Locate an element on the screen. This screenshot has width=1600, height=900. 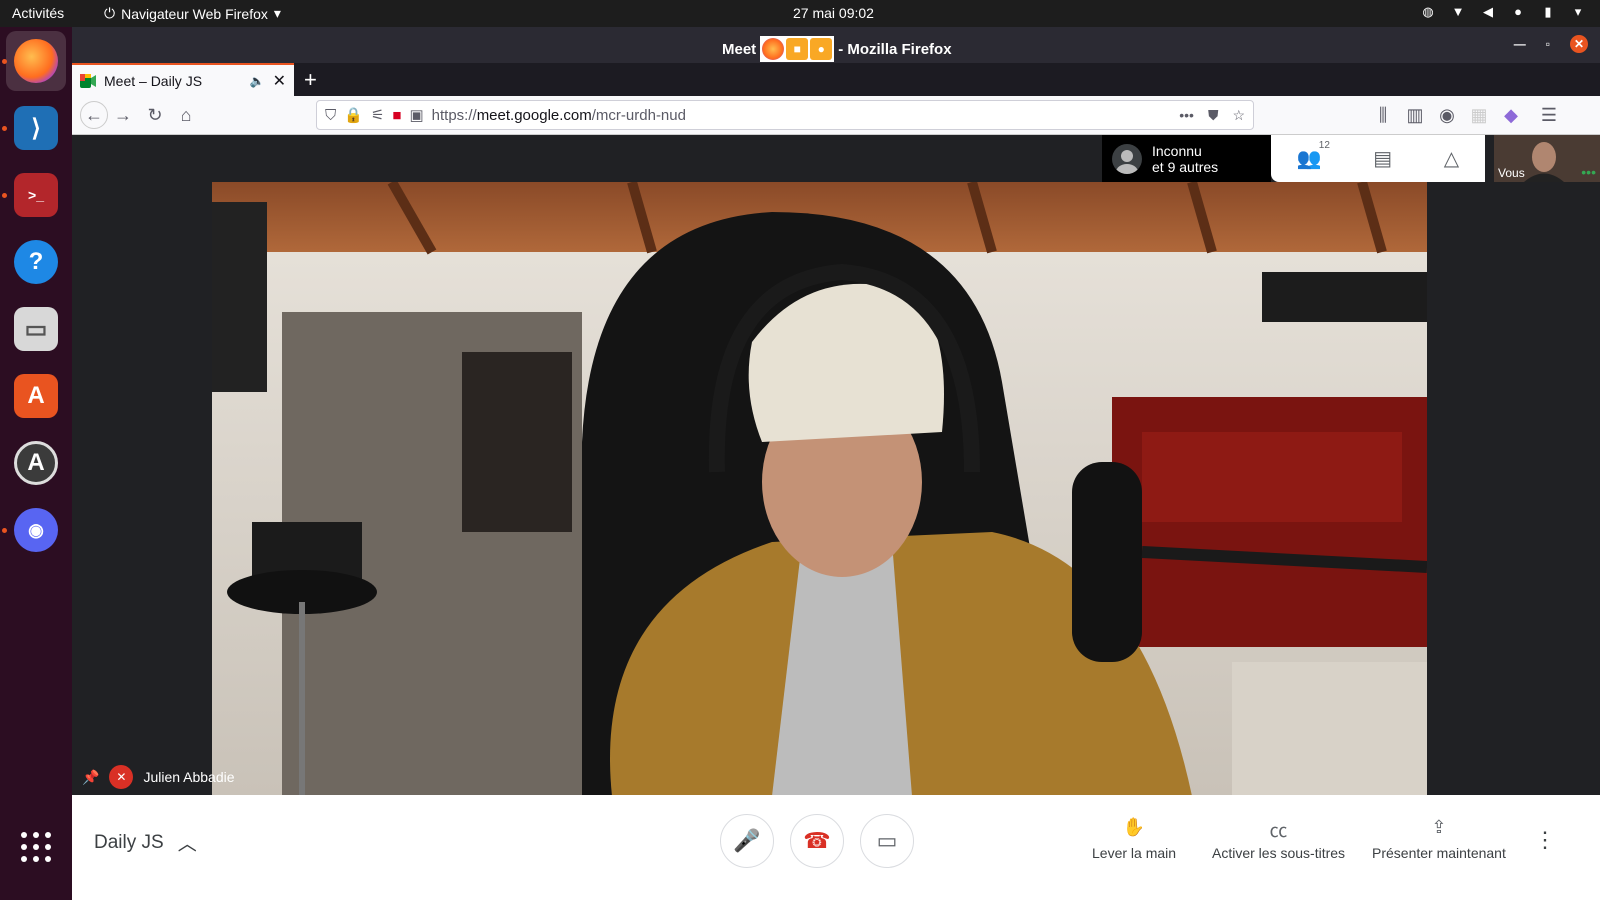
captions-button: ㏄ Activer les sous-titres is located at coordinates (1278, 839).